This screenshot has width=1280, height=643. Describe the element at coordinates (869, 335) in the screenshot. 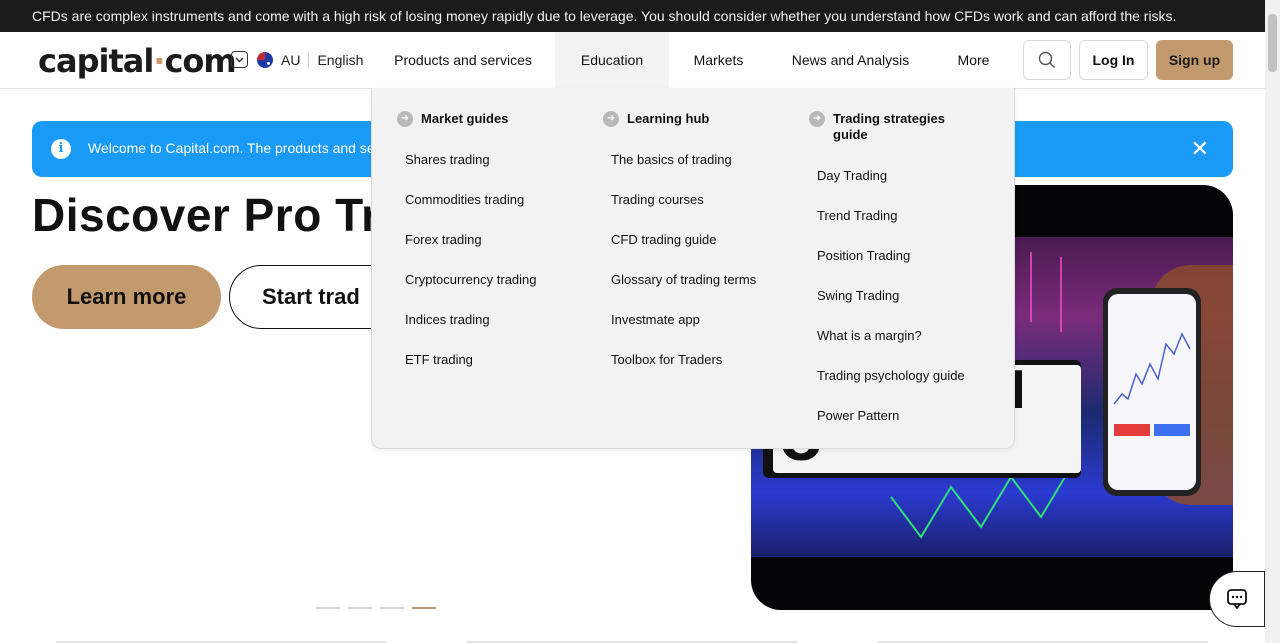

I see `menu-link: What is a margin?` at that location.